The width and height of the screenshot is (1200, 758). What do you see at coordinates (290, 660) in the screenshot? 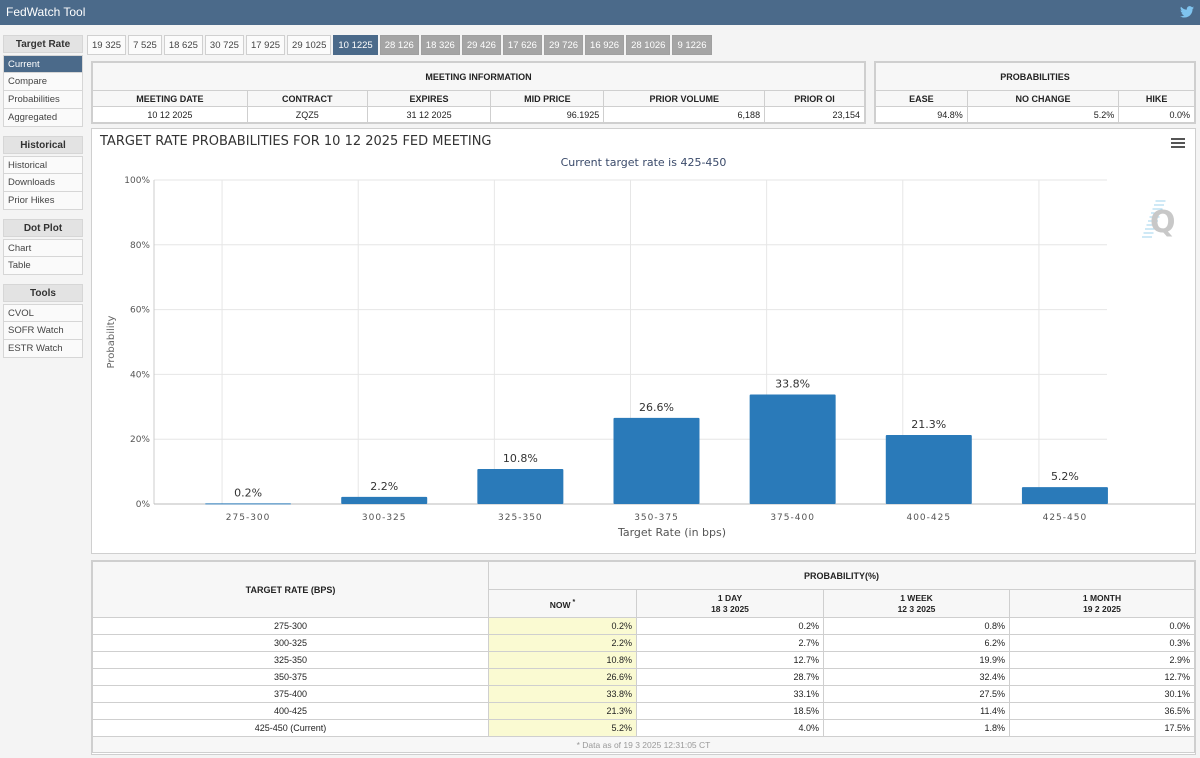
I see `rate-cell: 325-350` at bounding box center [290, 660].